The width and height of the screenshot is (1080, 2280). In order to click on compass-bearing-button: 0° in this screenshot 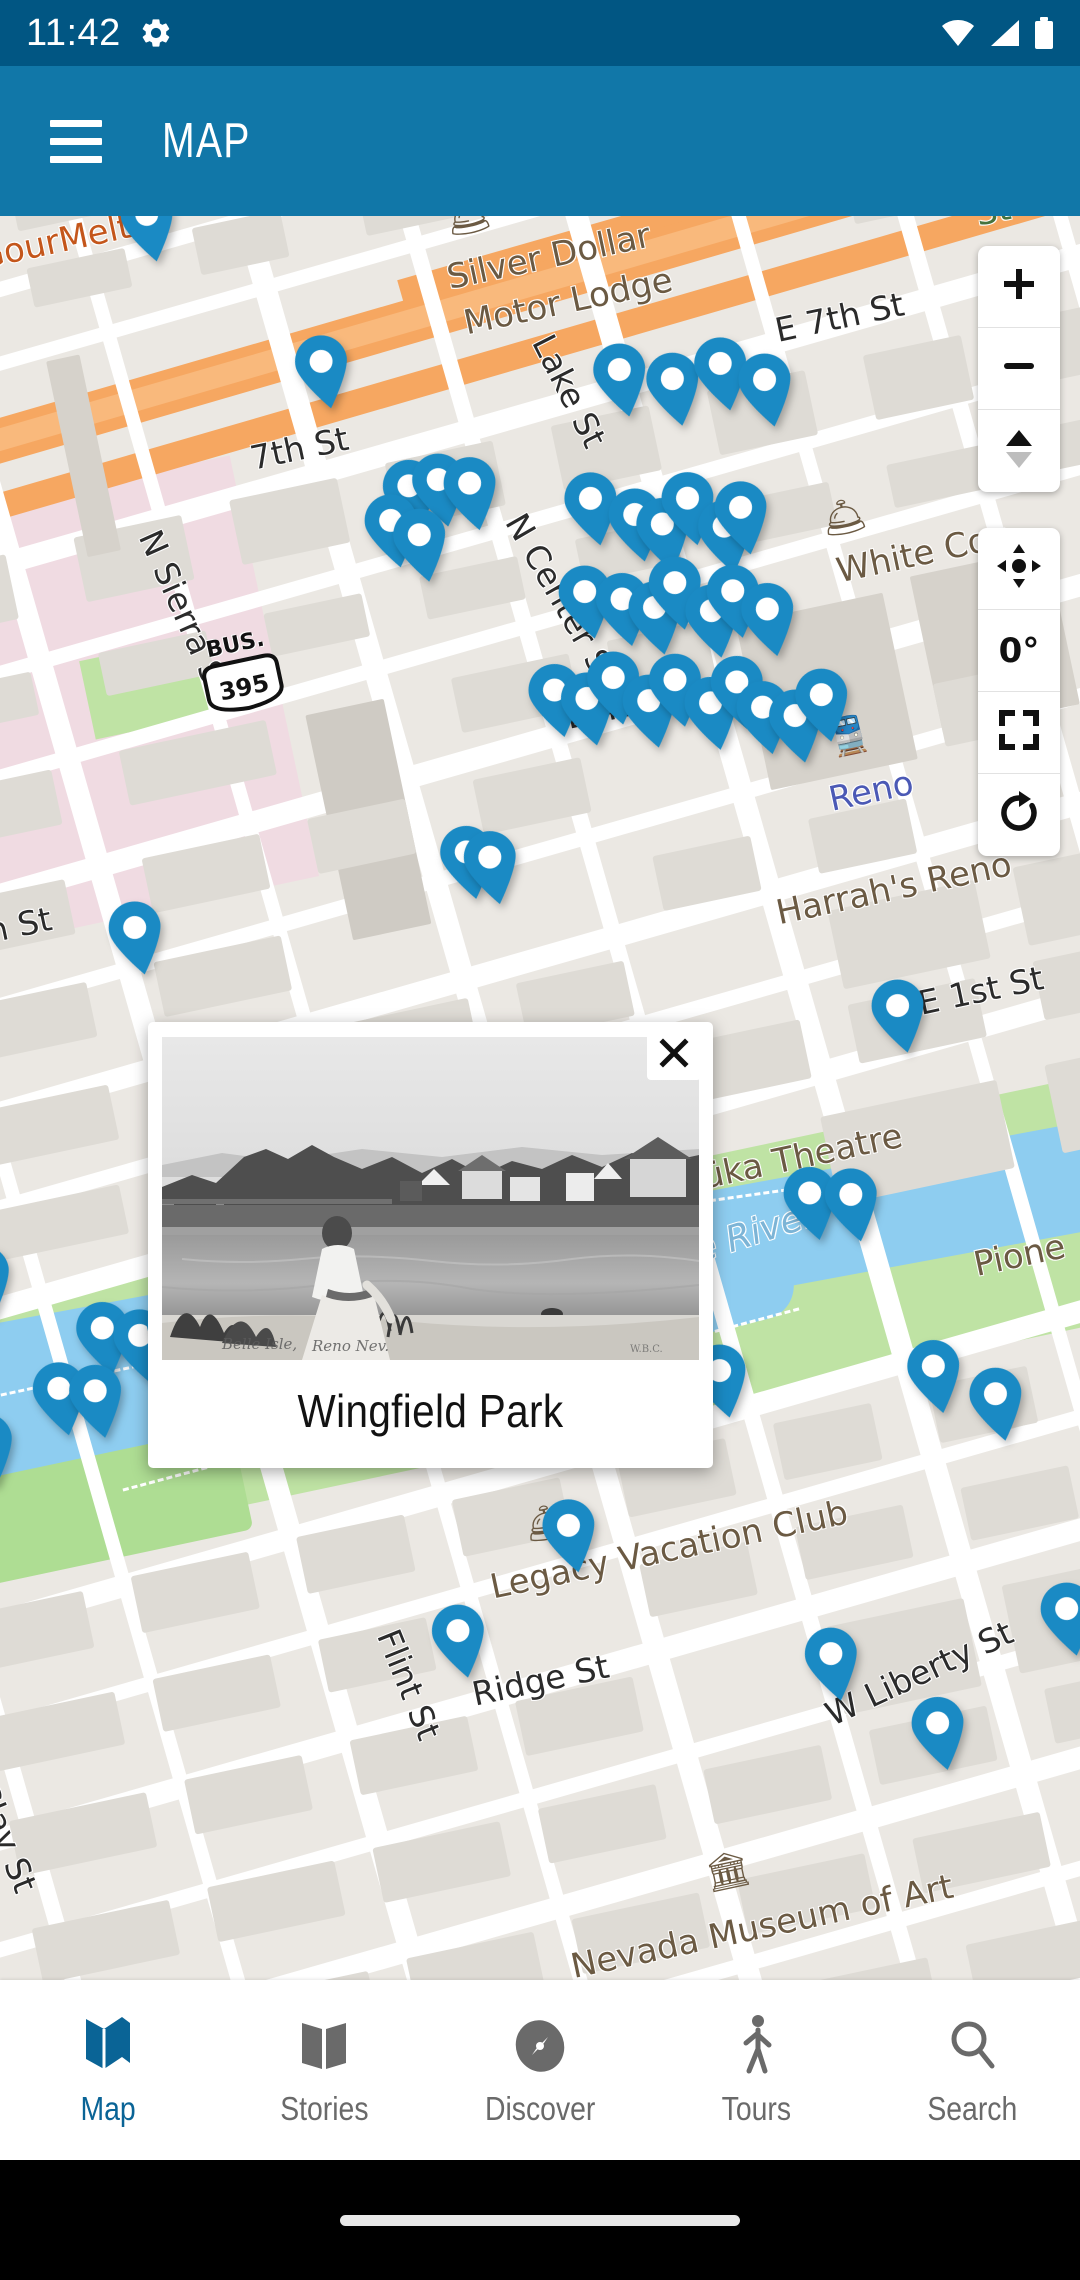, I will do `click(1019, 651)`.